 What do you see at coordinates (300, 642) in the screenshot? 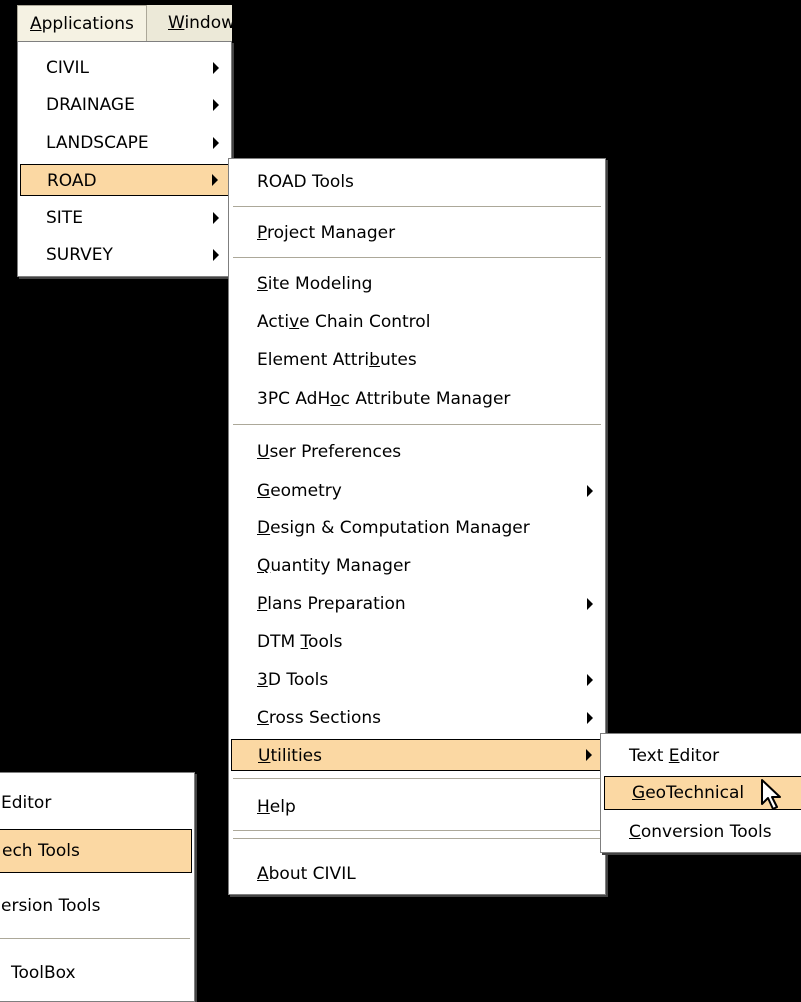
I see `menu-item-label: DTM Tools` at bounding box center [300, 642].